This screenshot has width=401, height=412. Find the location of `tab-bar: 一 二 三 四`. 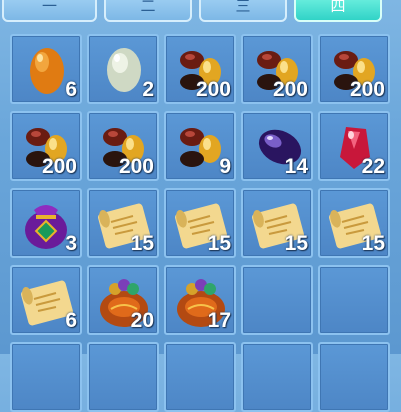

tab-bar: 一 二 三 四 is located at coordinates (200, 13).